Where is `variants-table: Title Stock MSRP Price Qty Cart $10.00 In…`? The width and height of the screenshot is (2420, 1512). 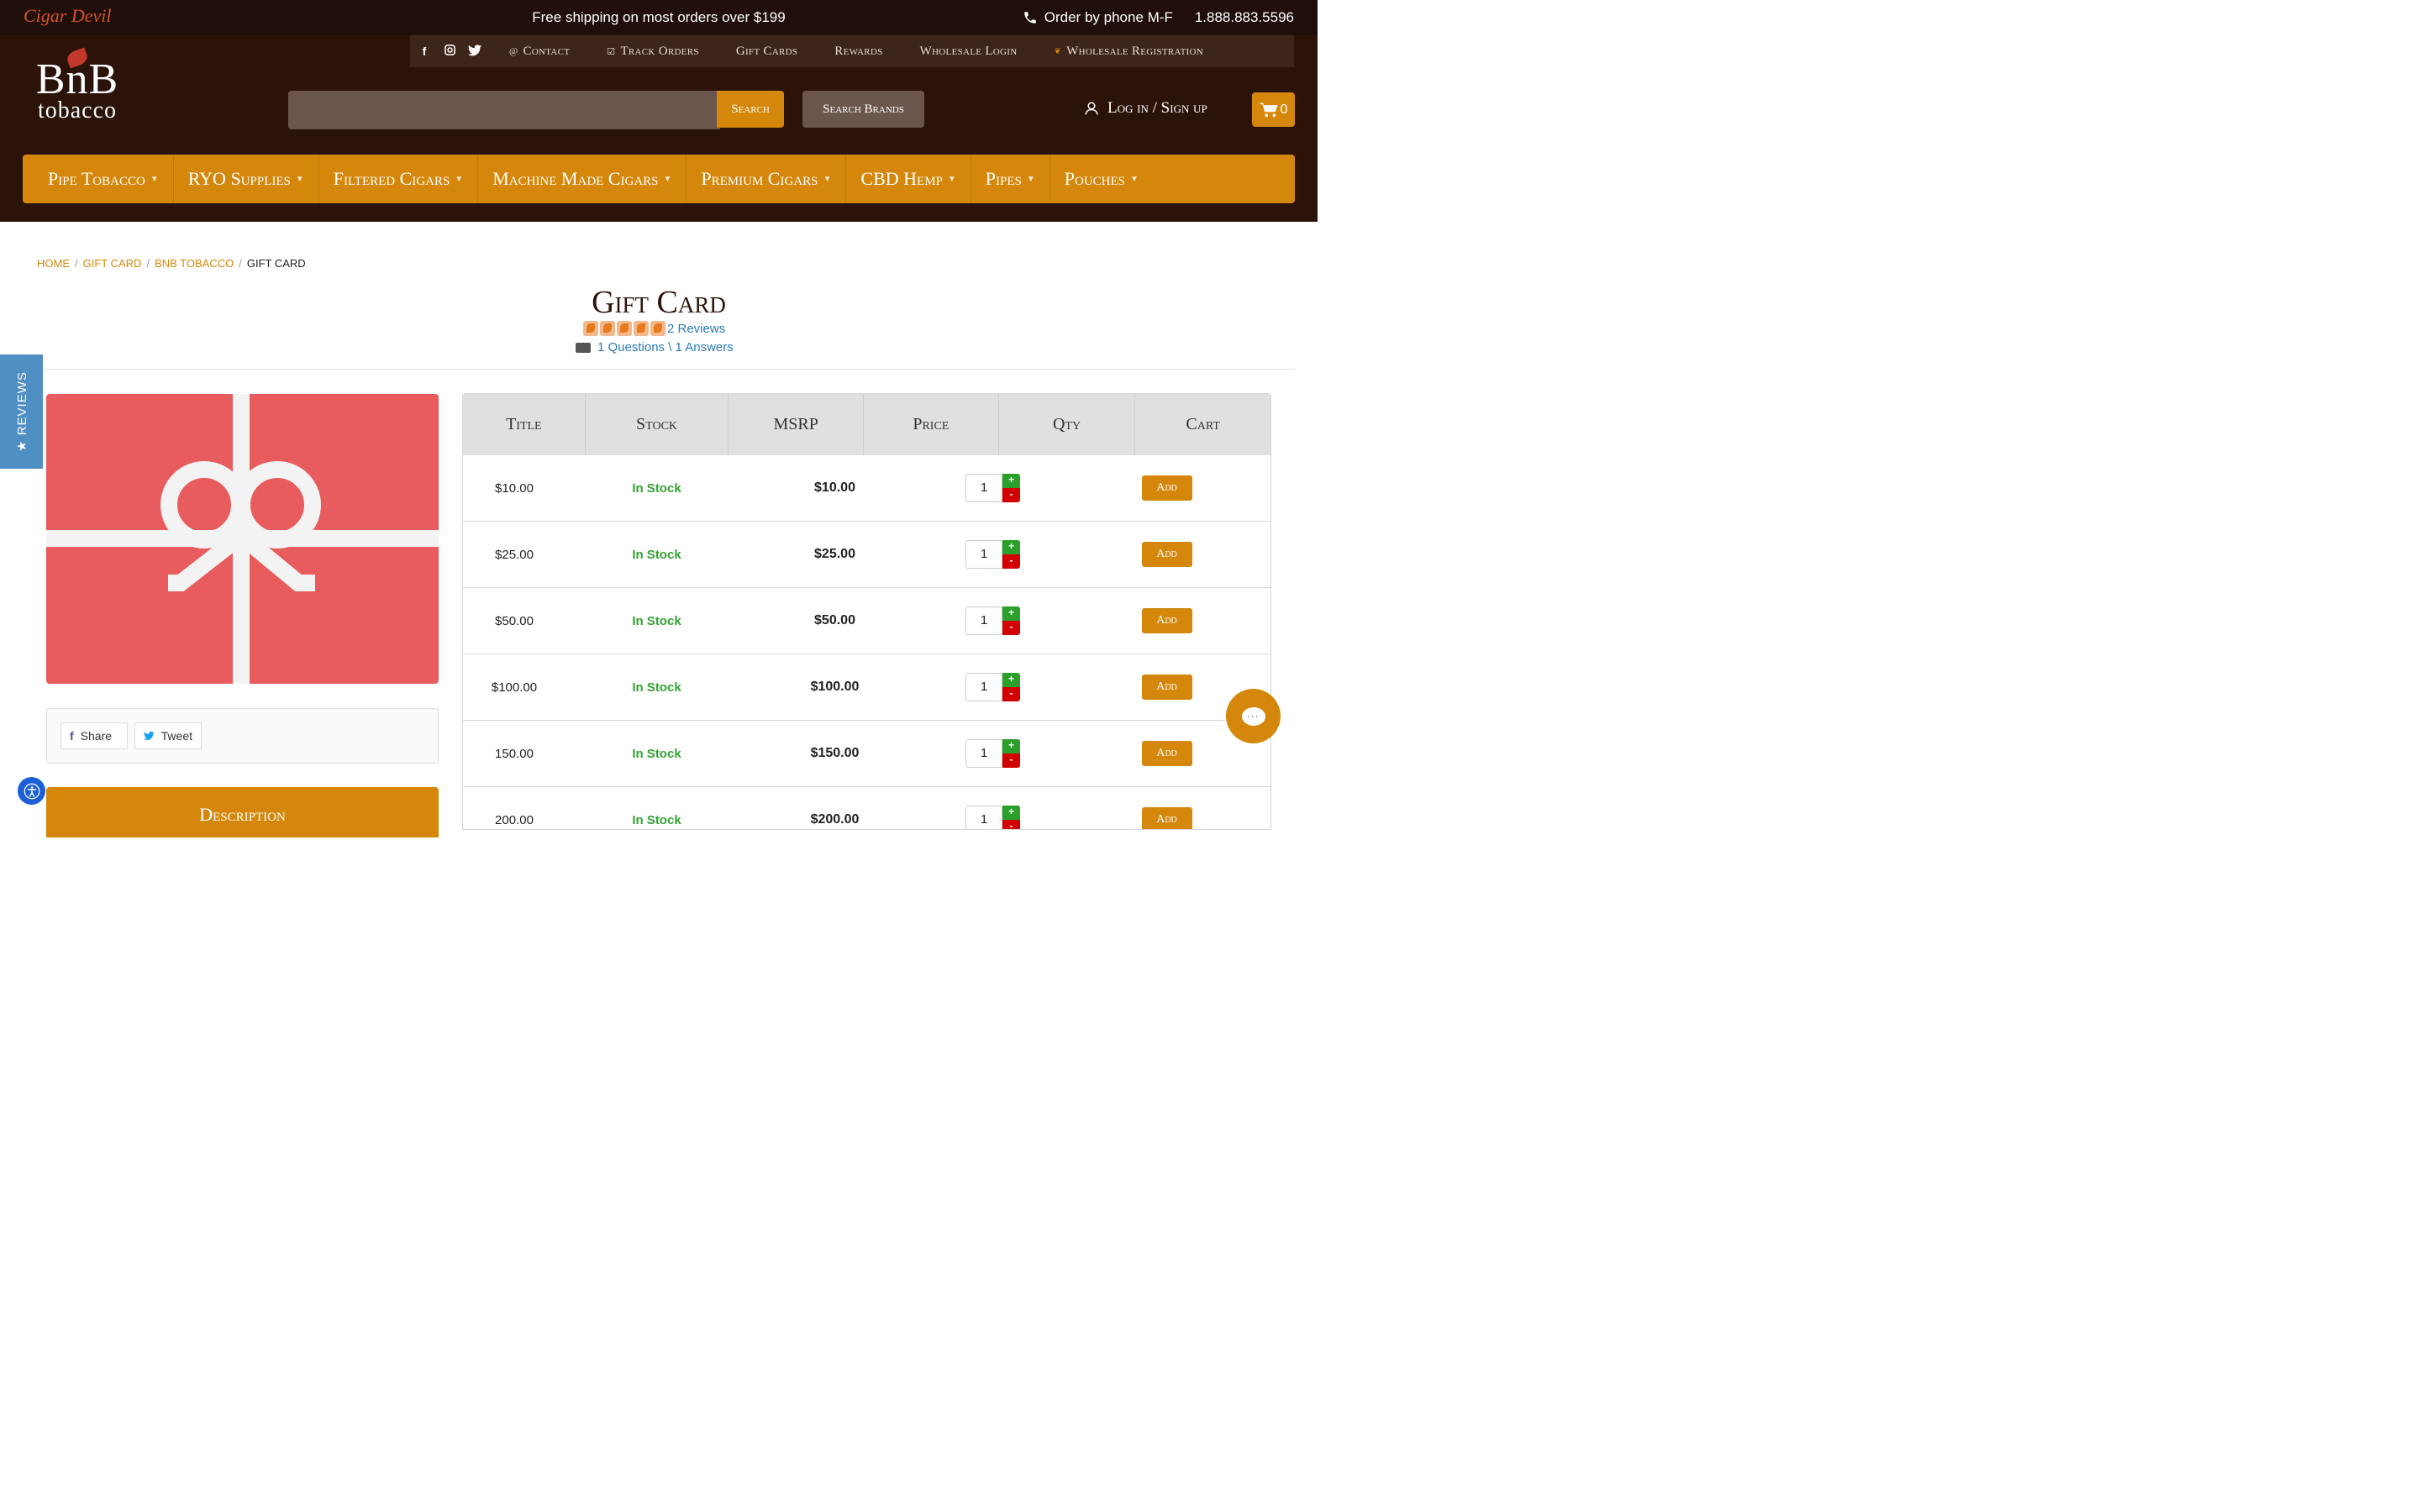
variants-table: Title Stock MSRP Price Qty Cart $10.00 In… is located at coordinates (867, 611).